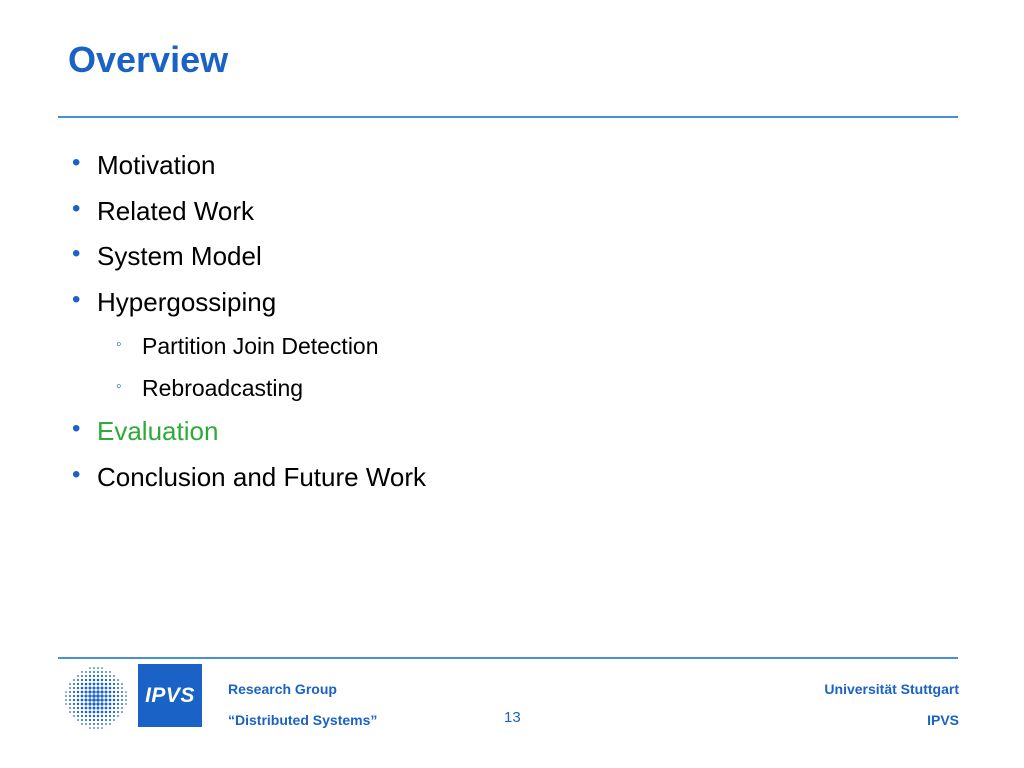  I want to click on bullet-text: Hypergossiping, so click(187, 301).